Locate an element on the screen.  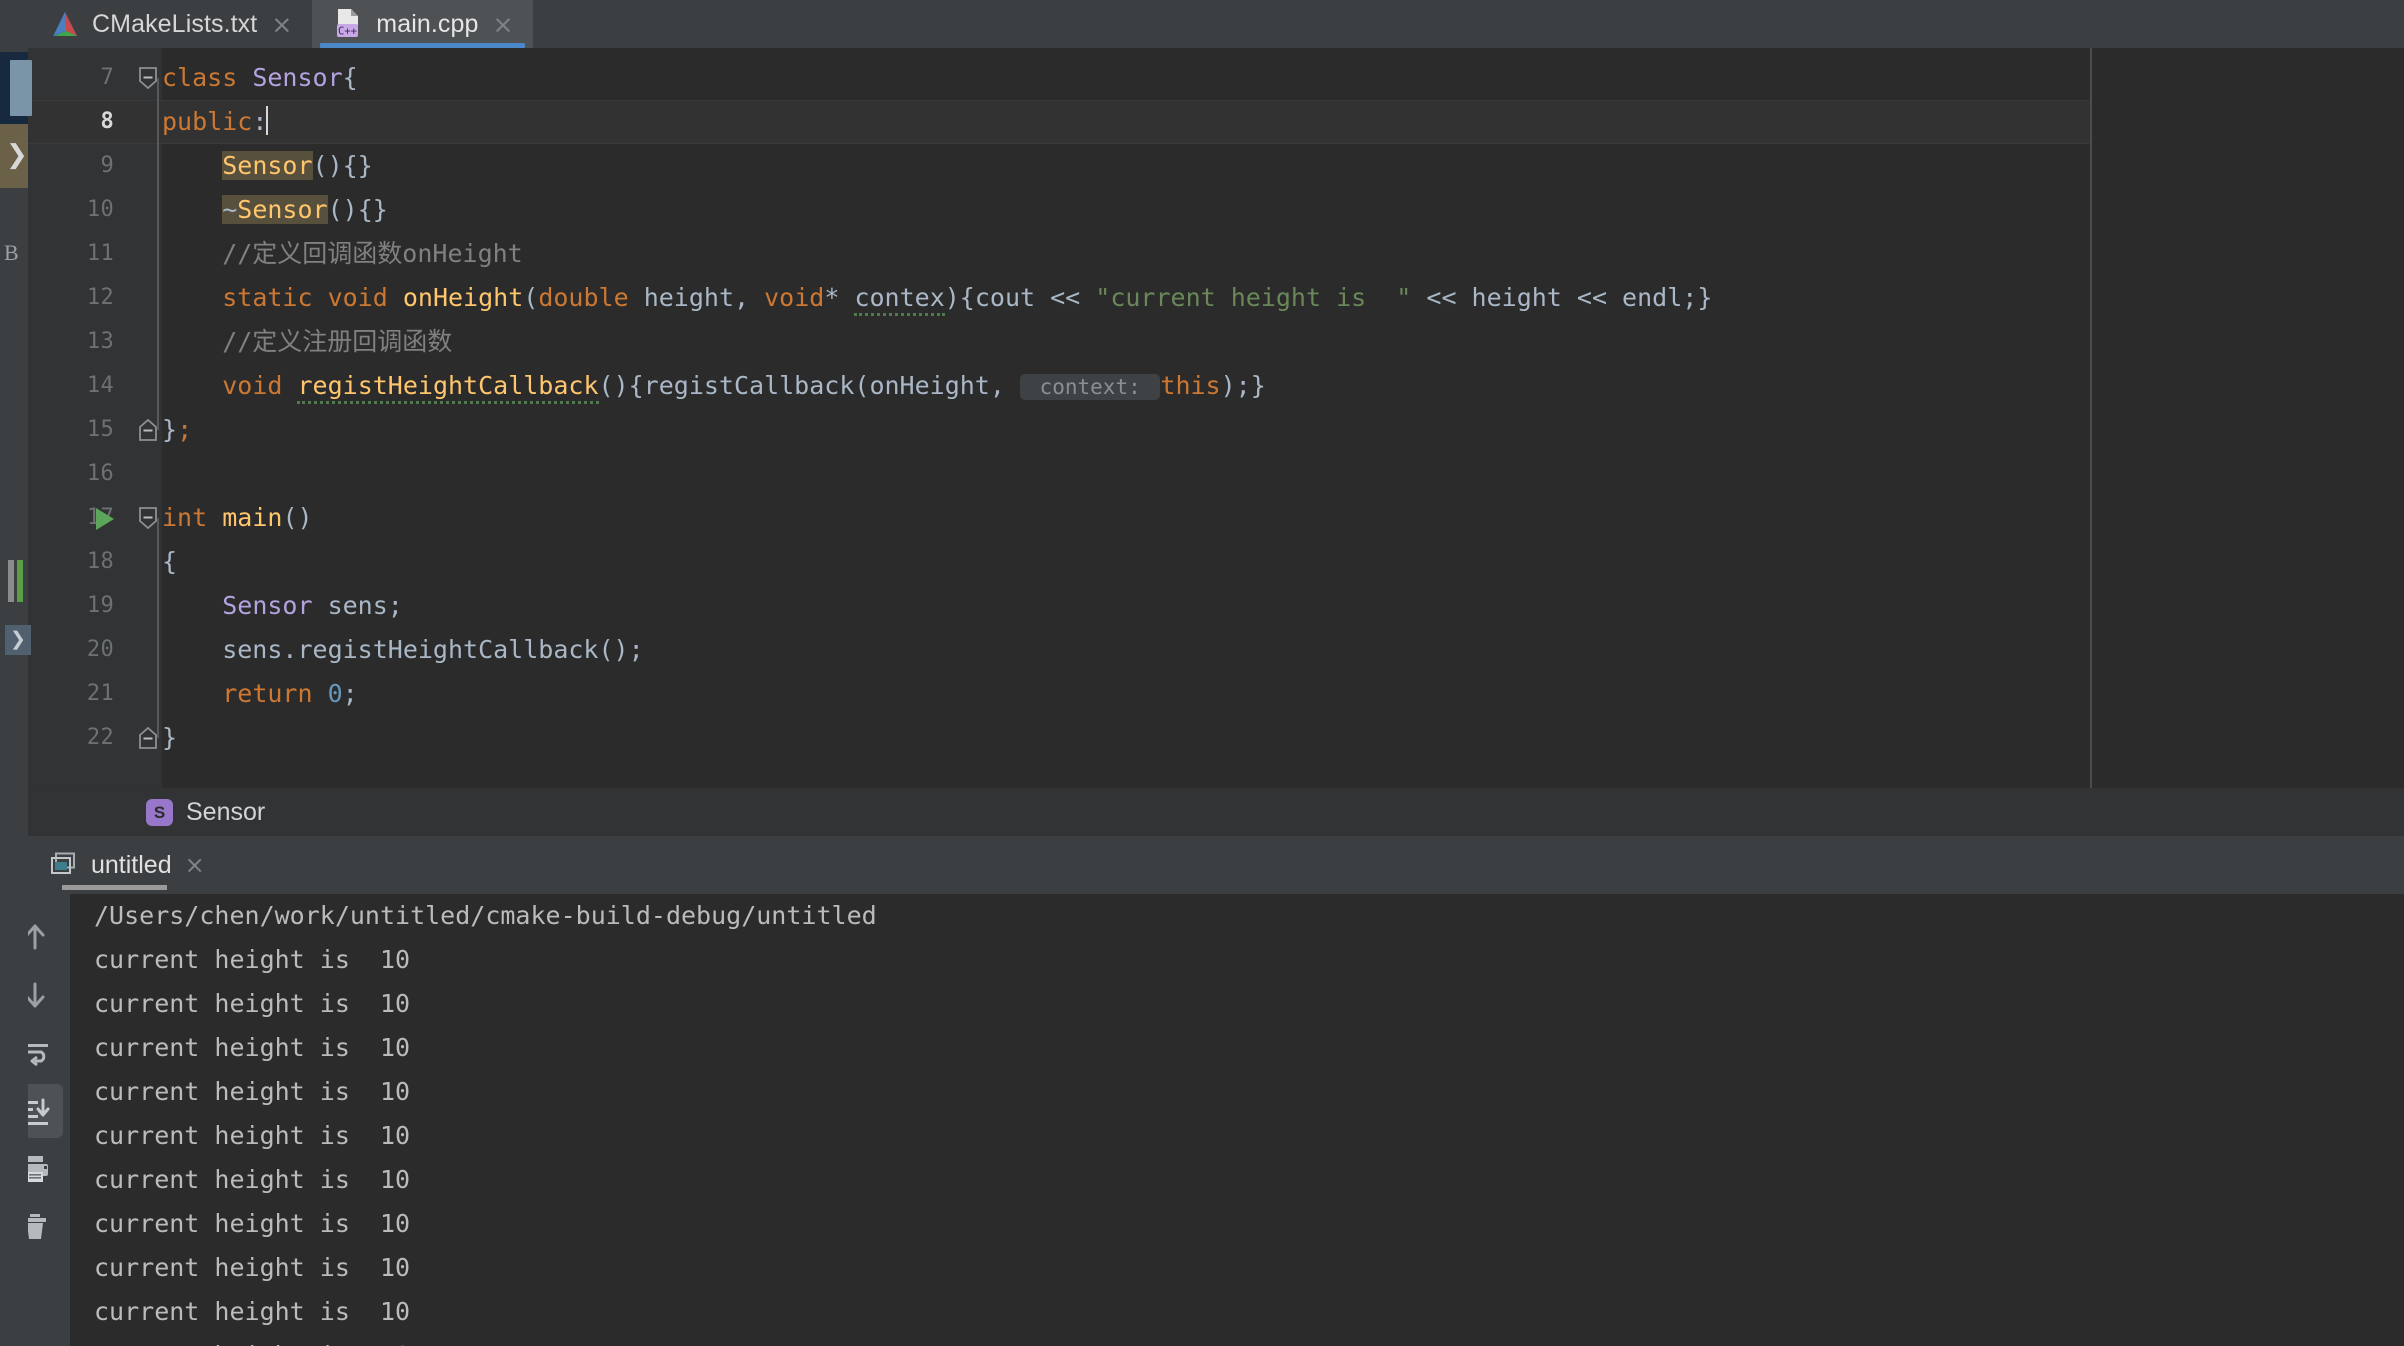
code-text: int main() is located at coordinates (237, 518).